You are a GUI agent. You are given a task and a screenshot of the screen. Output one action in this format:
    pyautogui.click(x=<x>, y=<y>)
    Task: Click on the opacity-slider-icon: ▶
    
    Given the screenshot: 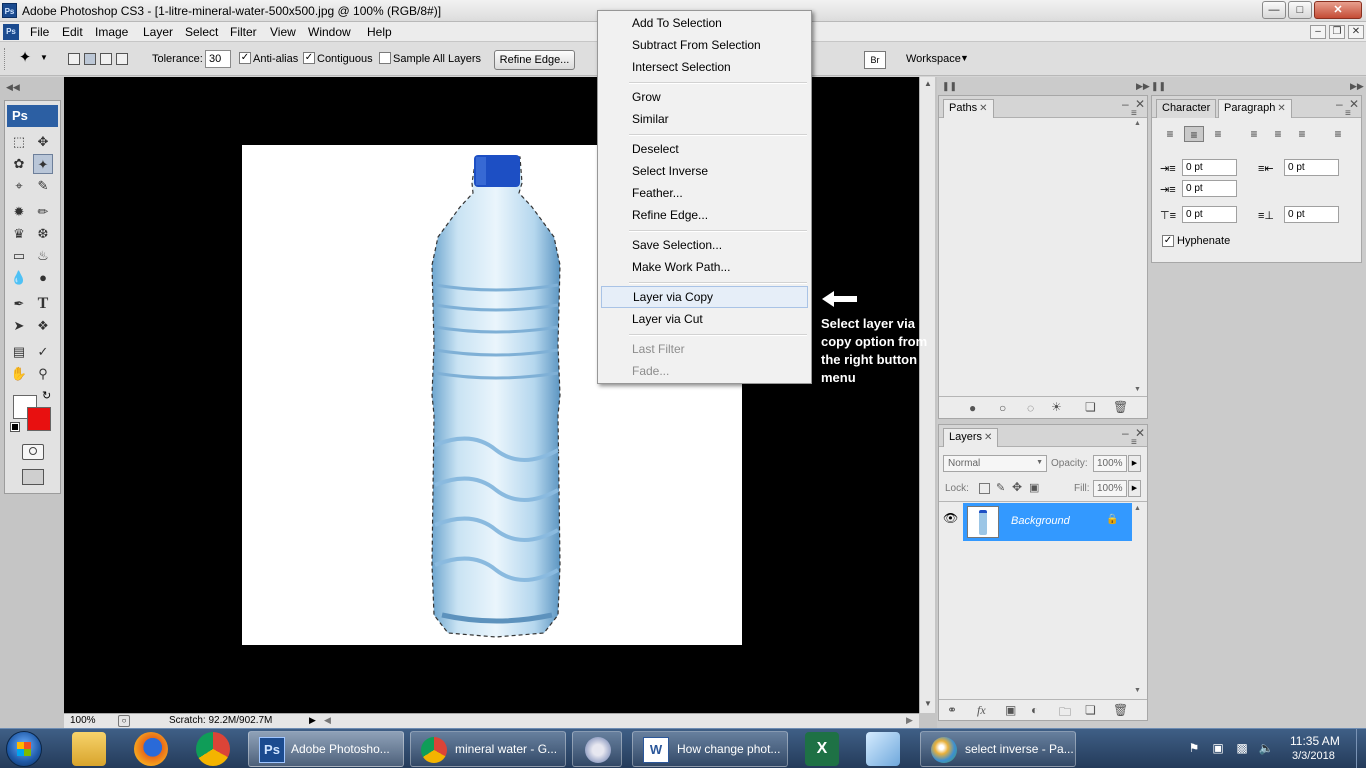 What is the action you would take?
    pyautogui.click(x=1134, y=463)
    